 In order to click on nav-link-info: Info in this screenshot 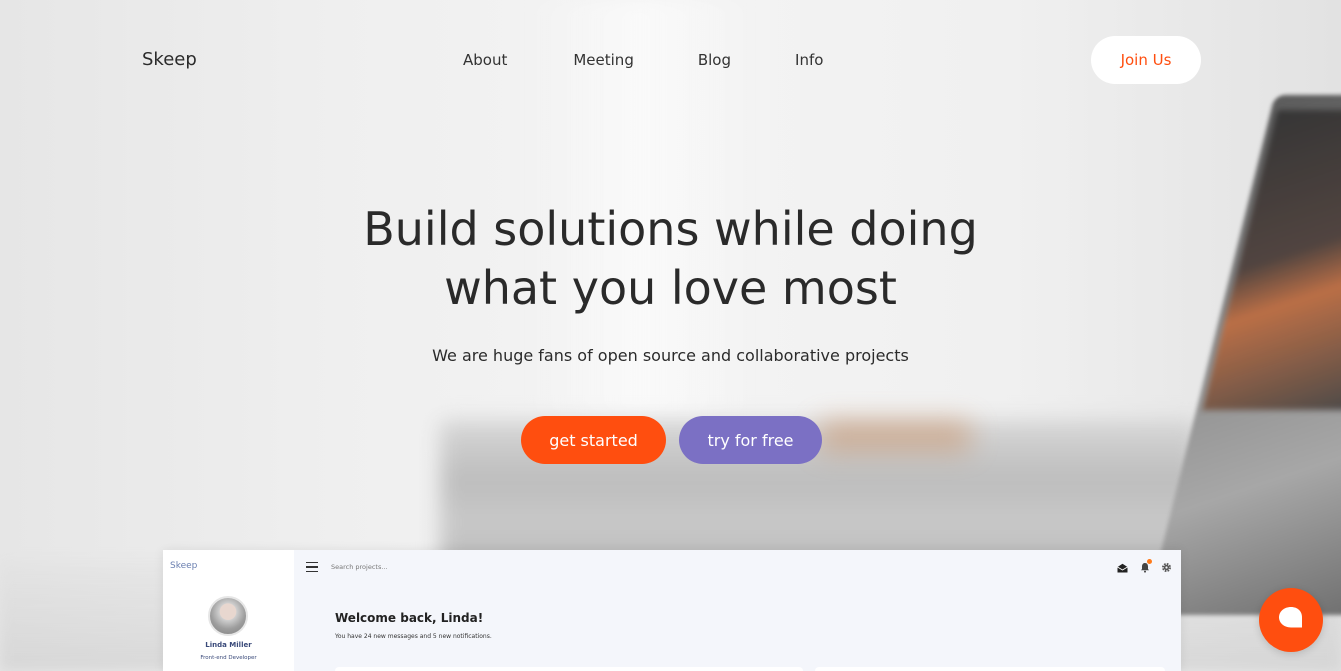, I will do `click(809, 60)`.